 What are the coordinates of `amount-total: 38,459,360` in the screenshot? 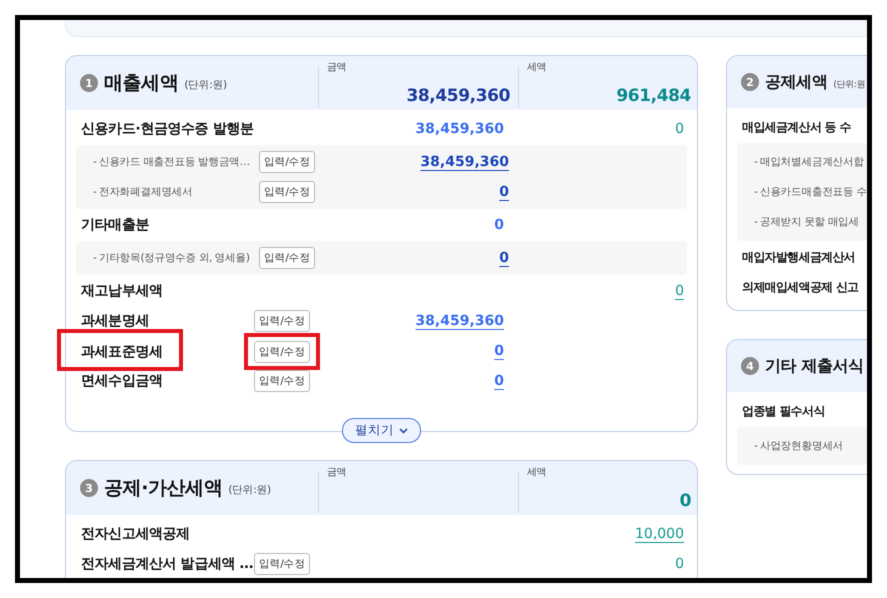 It's located at (458, 97).